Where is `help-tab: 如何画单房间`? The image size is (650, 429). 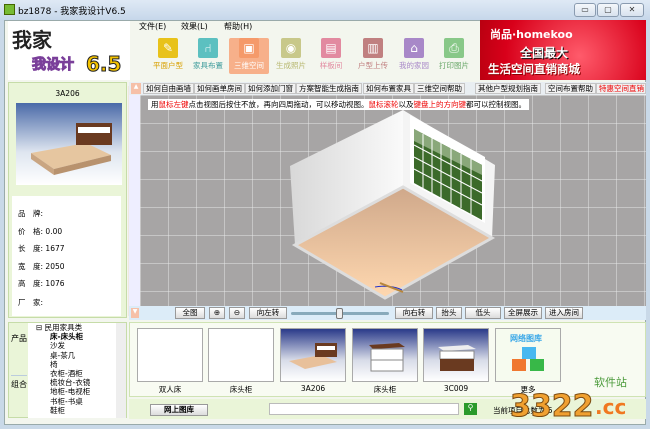
help-tab: 如何画单房间 is located at coordinates (219, 88).